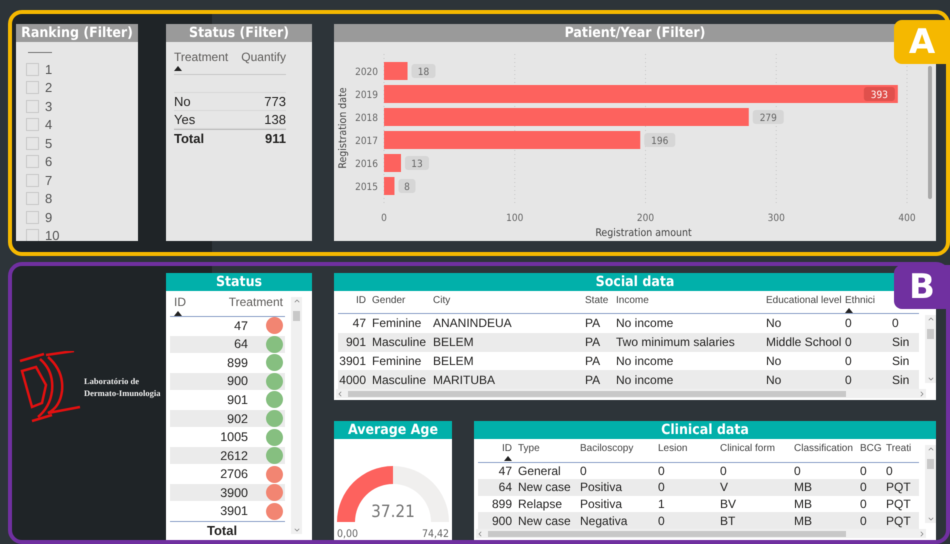 This screenshot has width=950, height=544. I want to click on column-header: Educational level, so click(804, 300).